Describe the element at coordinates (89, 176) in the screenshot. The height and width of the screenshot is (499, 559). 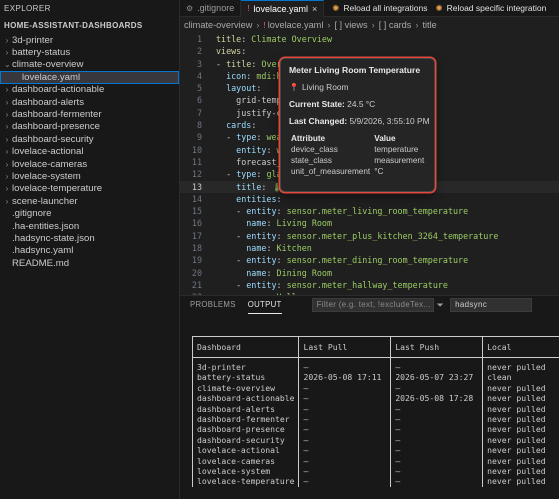
I see `folder-item: › lovelace-system` at that location.